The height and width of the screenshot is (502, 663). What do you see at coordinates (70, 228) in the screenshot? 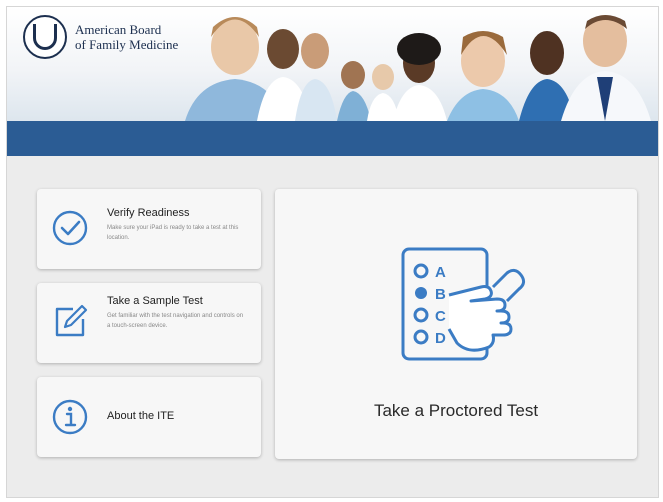
I see `checkmark-circle-icon` at bounding box center [70, 228].